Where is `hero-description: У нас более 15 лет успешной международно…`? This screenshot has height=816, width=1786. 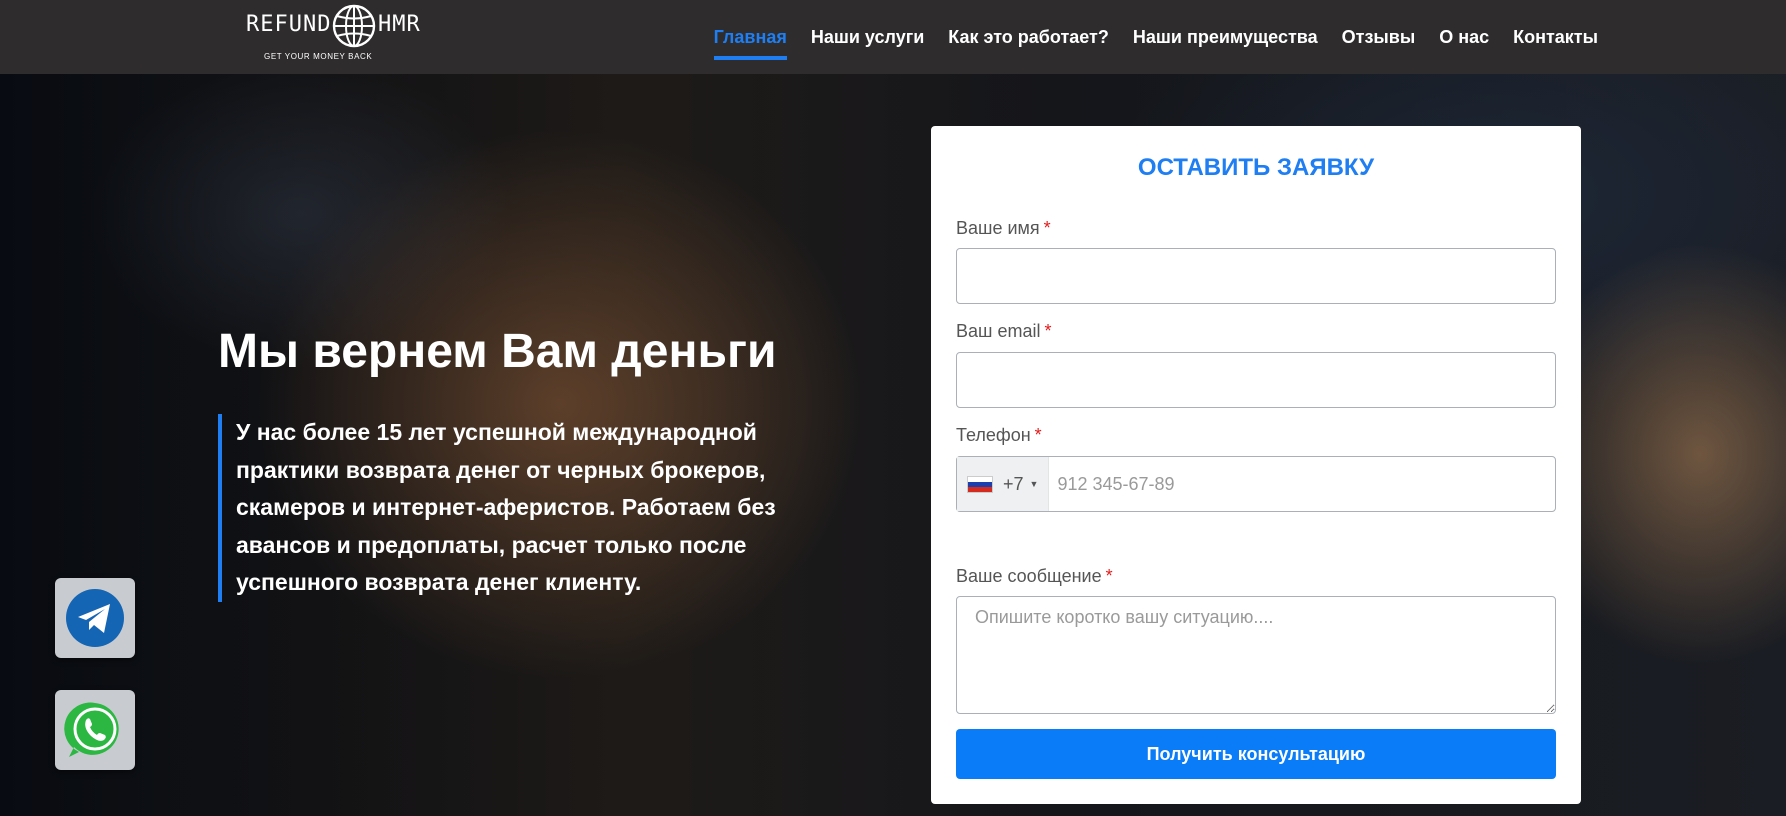
hero-description: У нас более 15 лет успешной международно… is located at coordinates (518, 508).